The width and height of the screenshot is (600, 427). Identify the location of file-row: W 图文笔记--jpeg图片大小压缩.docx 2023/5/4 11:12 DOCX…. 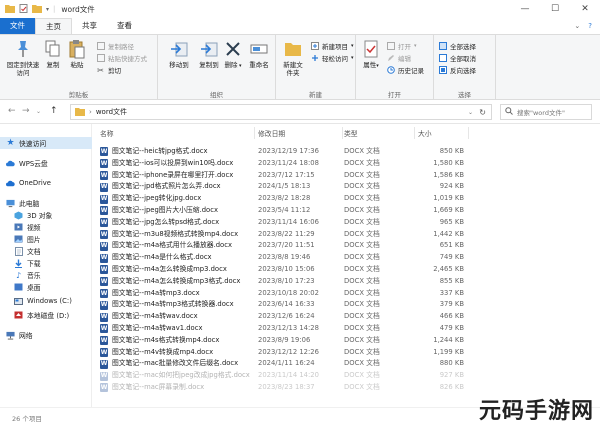
(302, 211).